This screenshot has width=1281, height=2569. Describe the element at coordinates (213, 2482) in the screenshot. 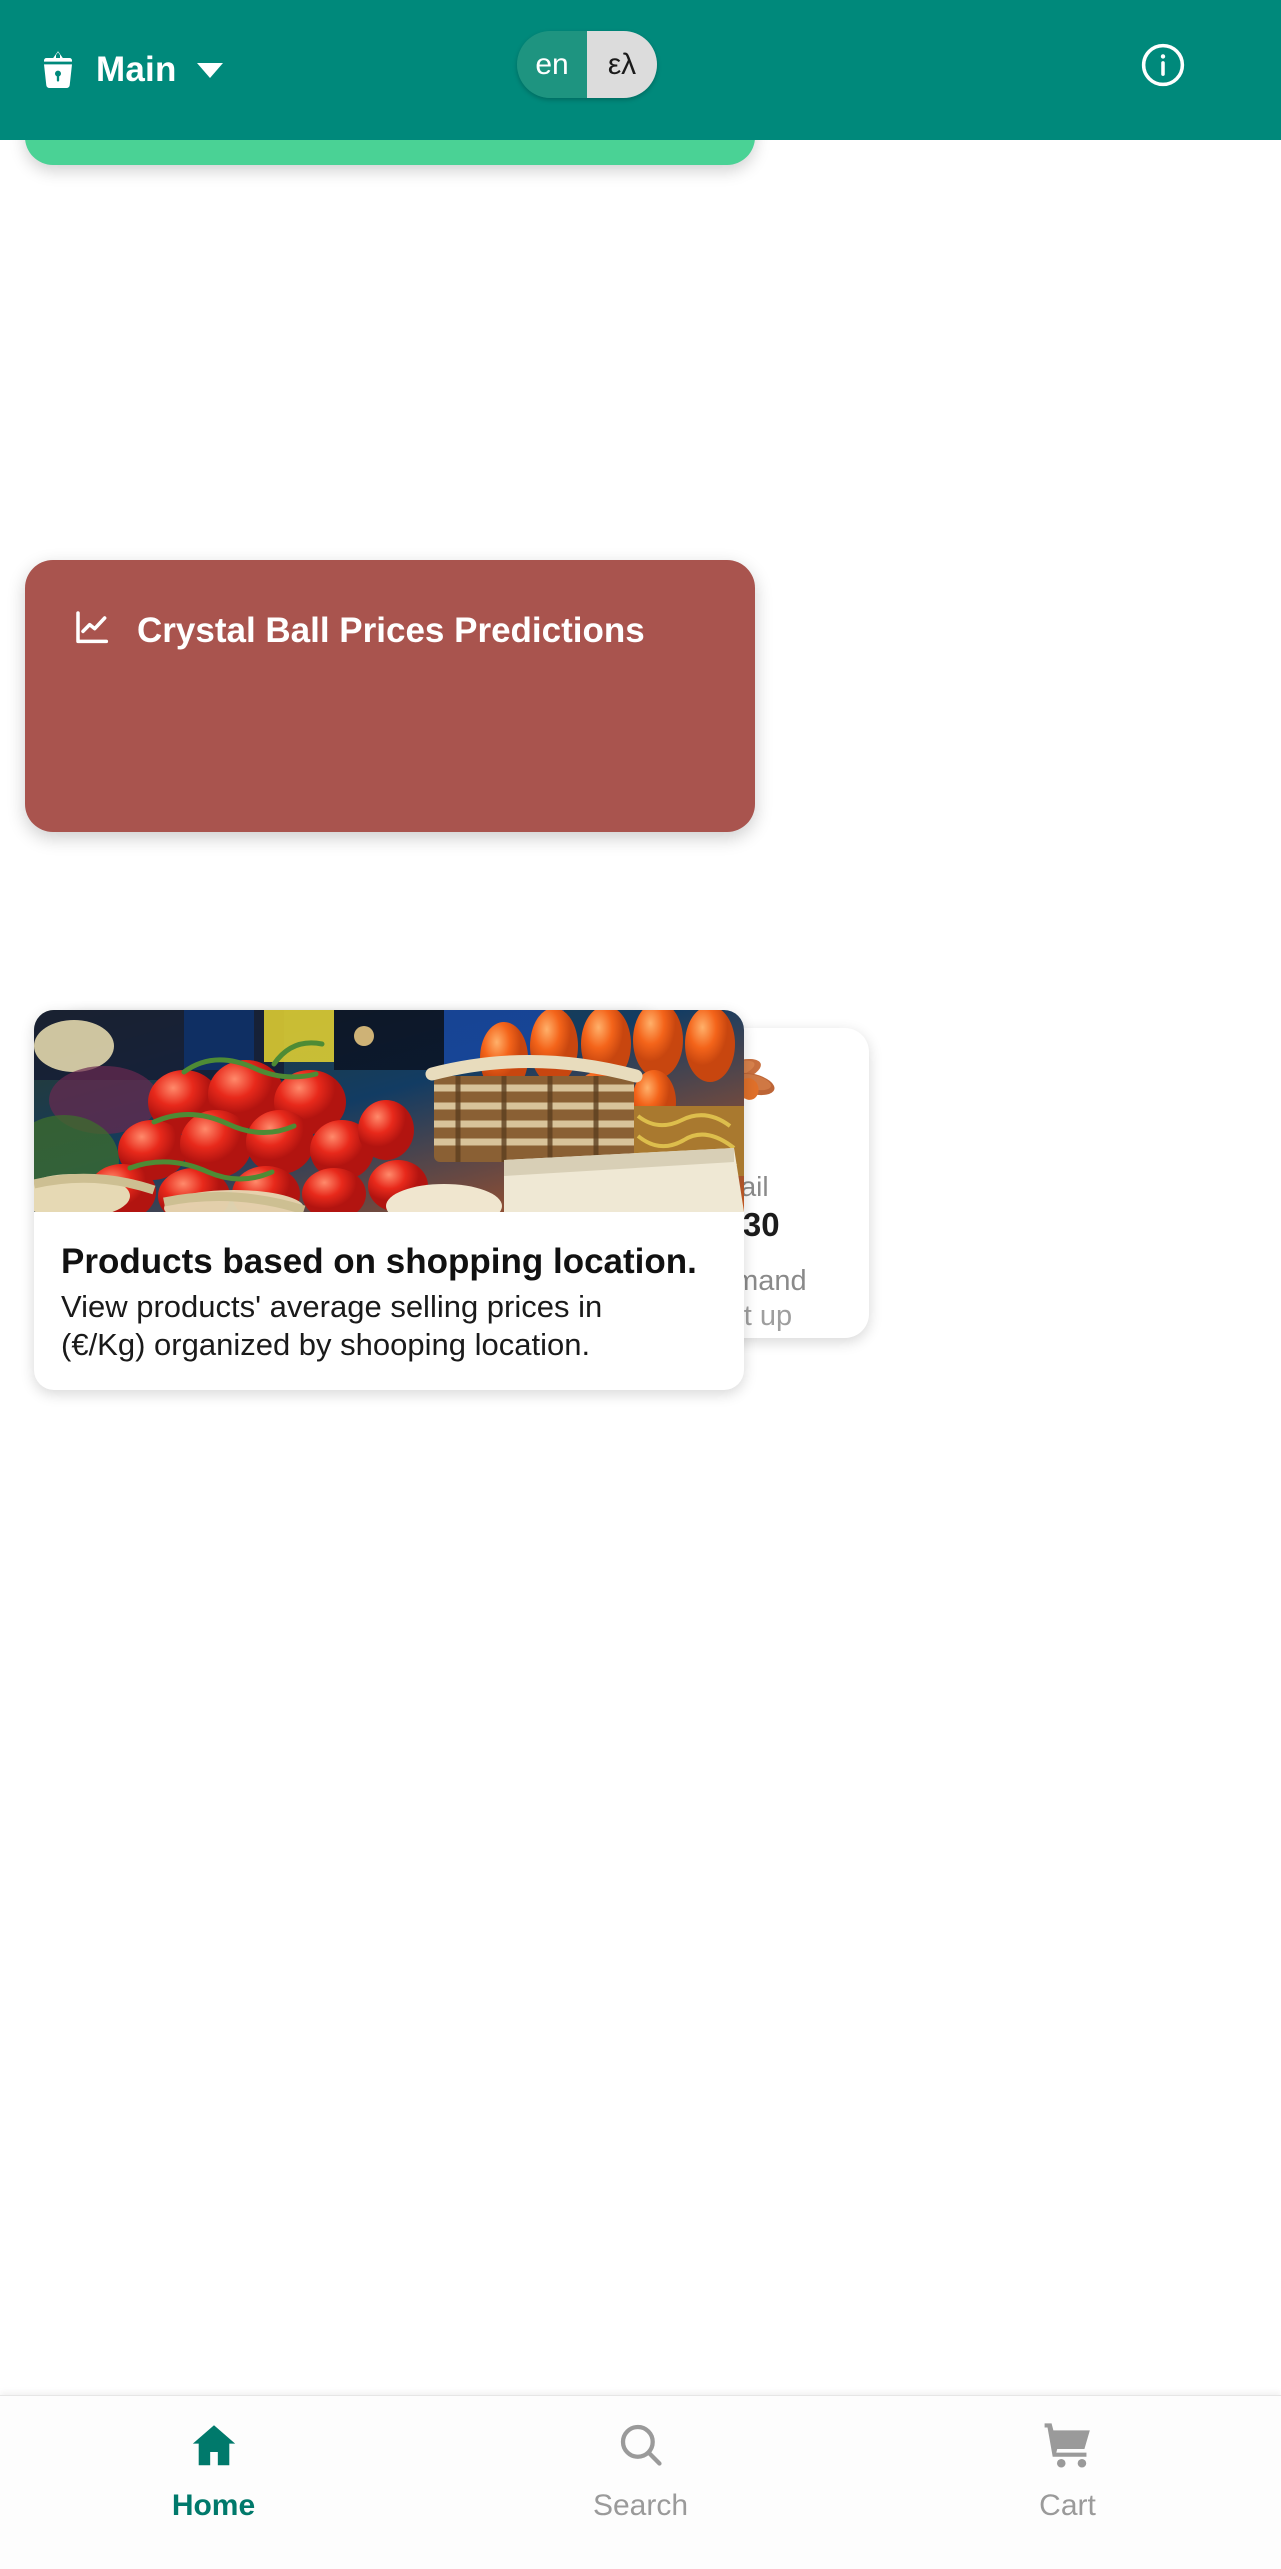

I see `nav-item-home: Home` at that location.